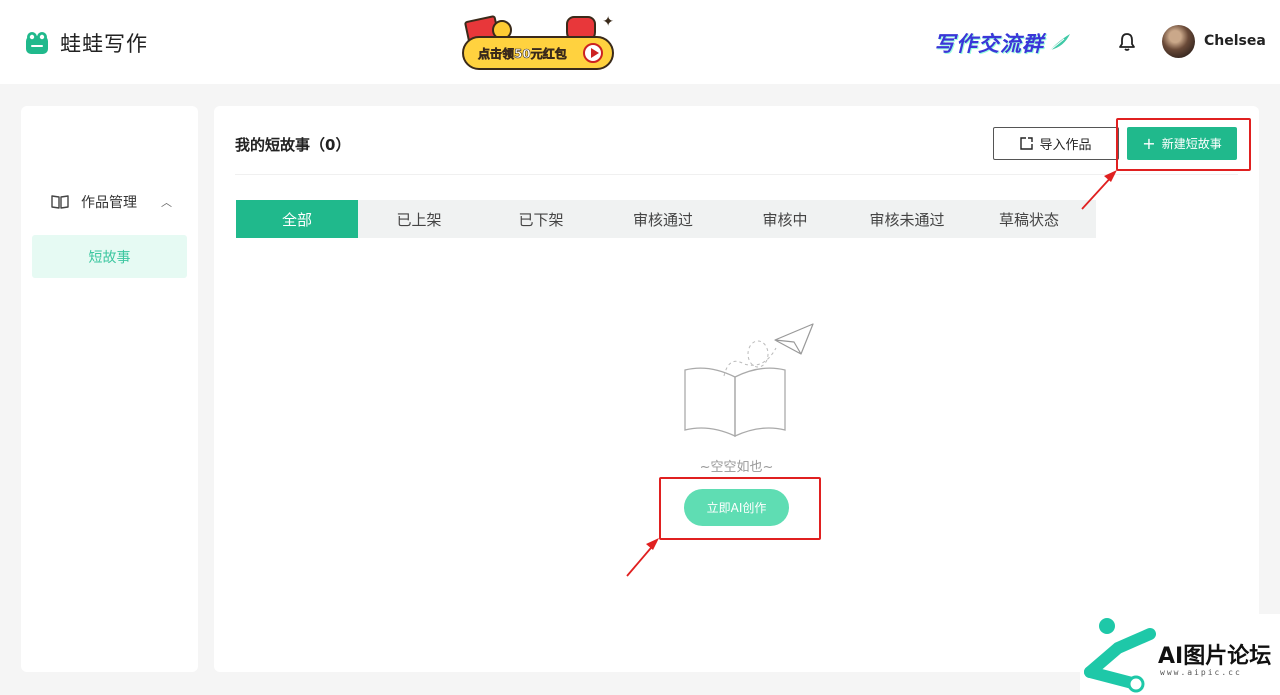  What do you see at coordinates (522, 53) in the screenshot?
I see `promo-text: 点击领50元红包` at bounding box center [522, 53].